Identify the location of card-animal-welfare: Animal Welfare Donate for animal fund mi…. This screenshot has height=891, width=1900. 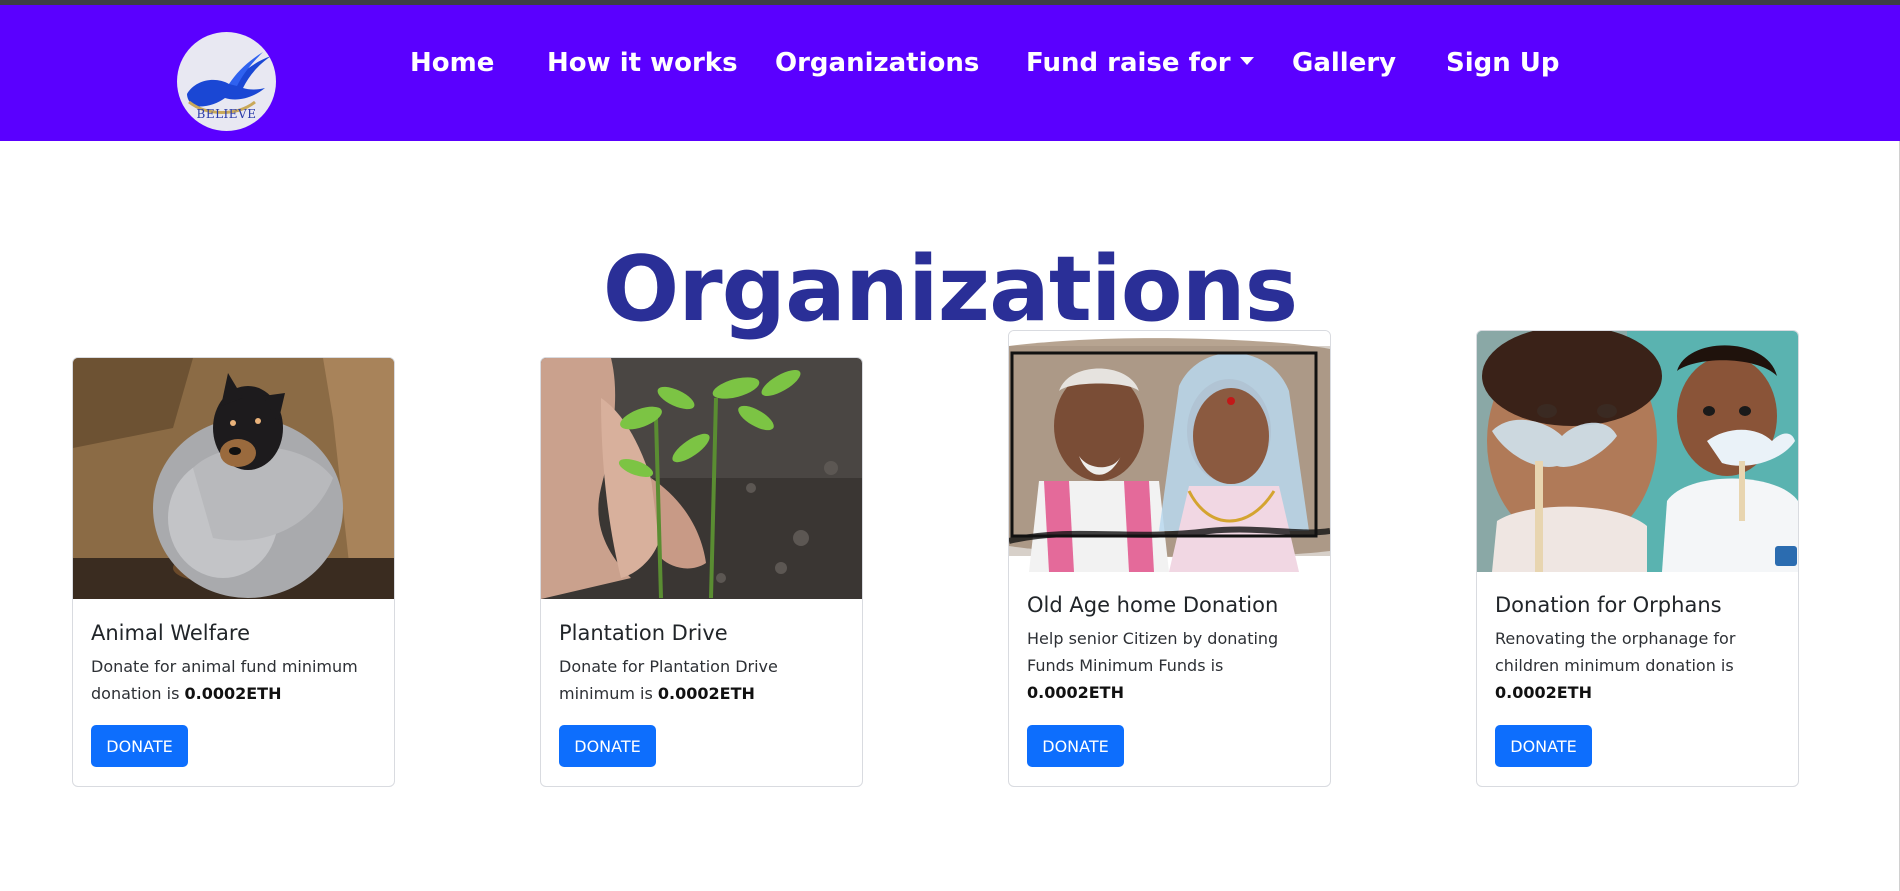
(233, 572).